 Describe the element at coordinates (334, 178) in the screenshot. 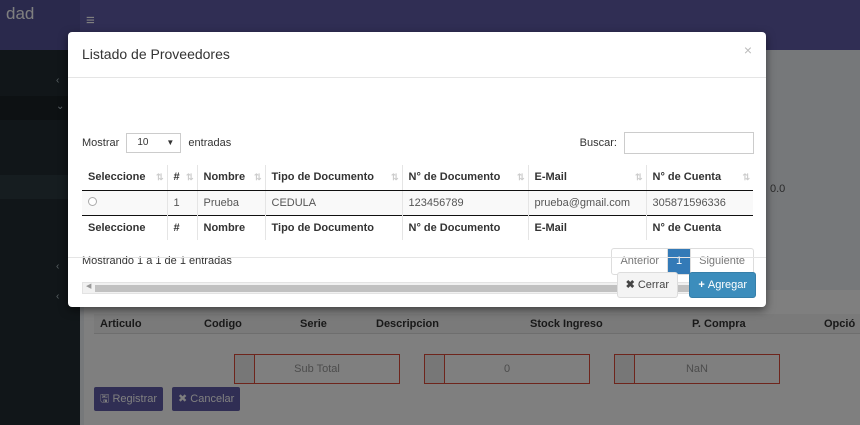

I see `column-header-tipo-documento: Tipo de Documento ⇅` at that location.